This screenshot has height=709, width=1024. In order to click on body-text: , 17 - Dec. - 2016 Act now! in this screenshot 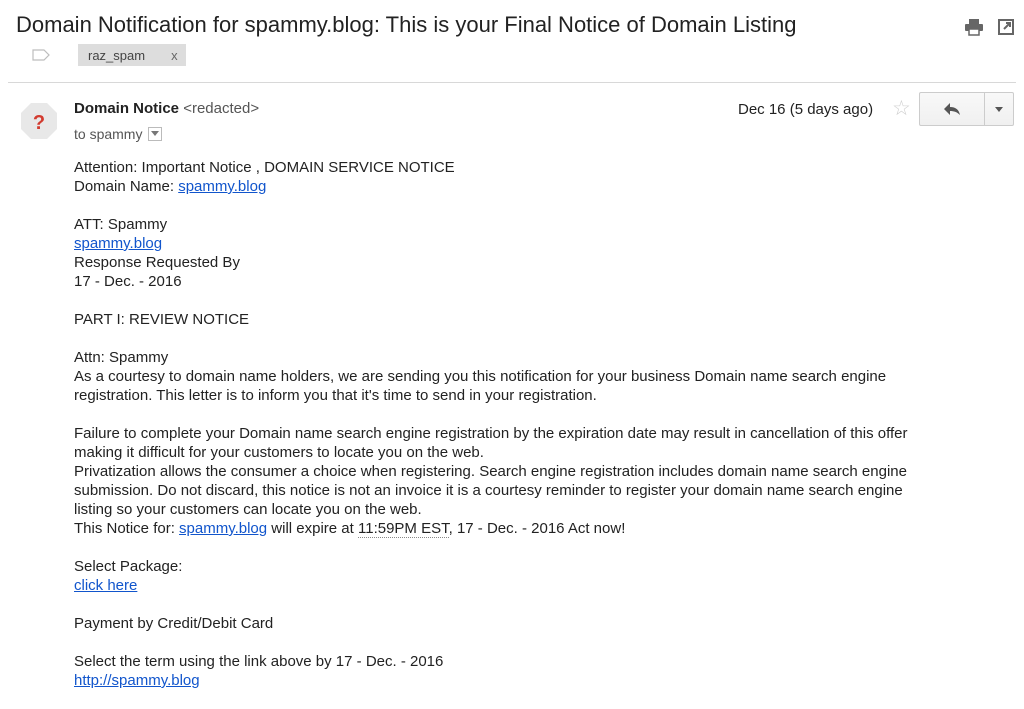, I will do `click(537, 528)`.